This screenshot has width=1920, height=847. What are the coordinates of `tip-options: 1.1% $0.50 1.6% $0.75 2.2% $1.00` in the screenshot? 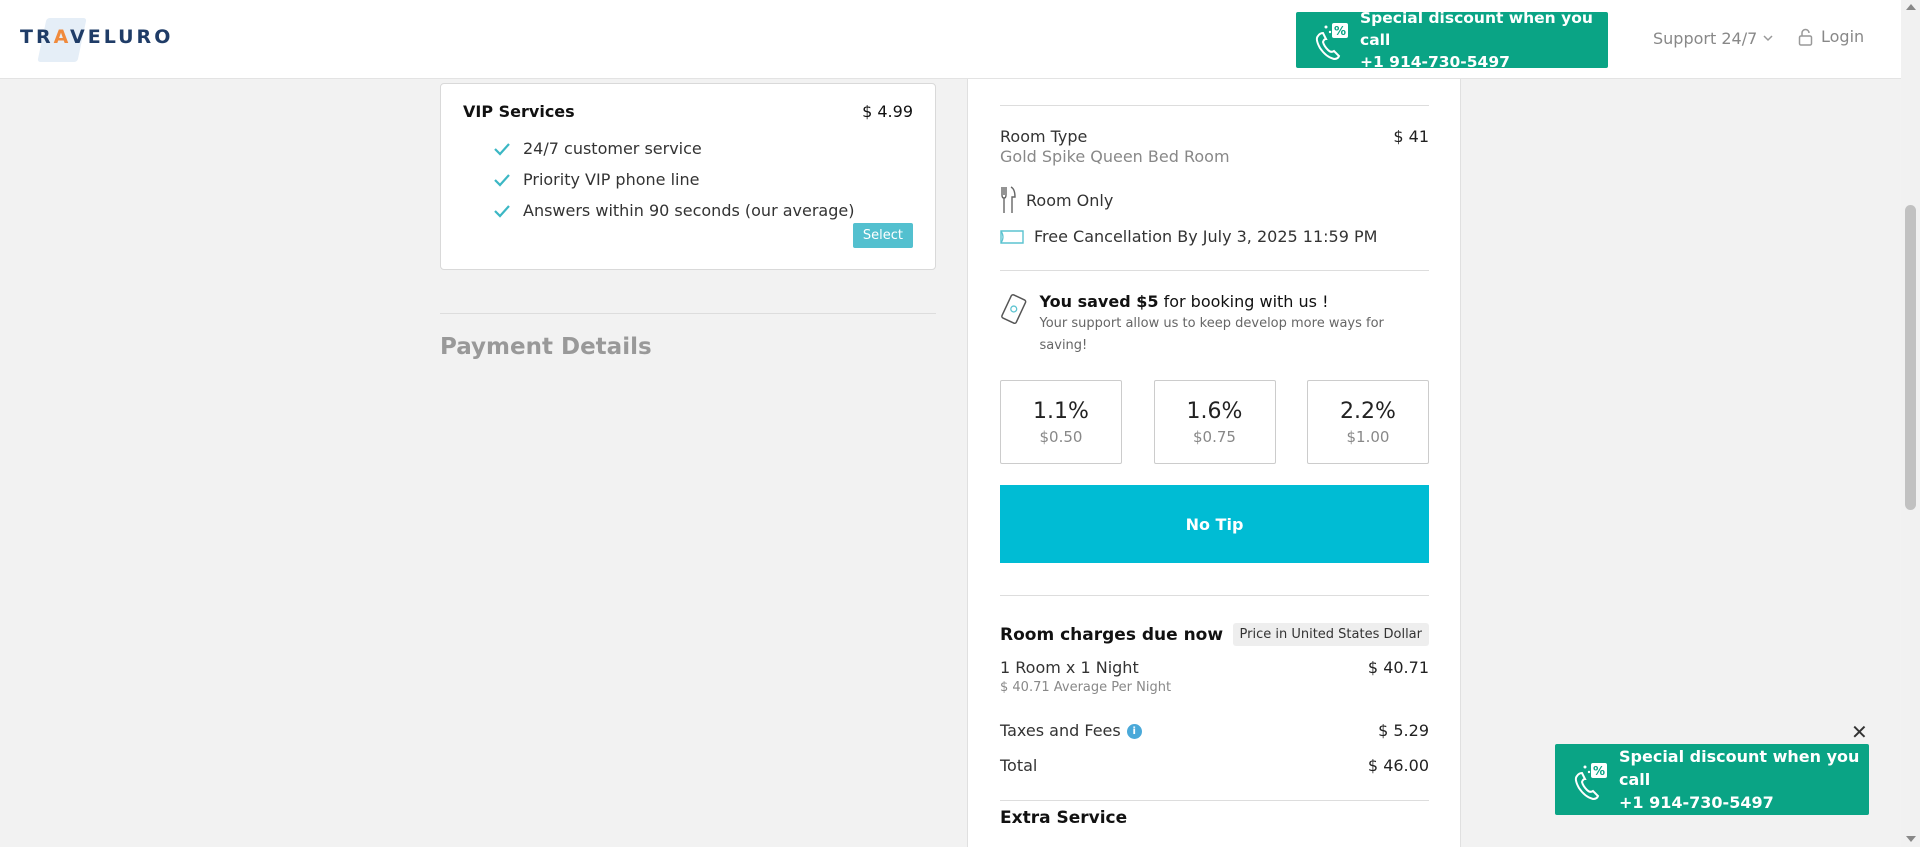 It's located at (1214, 422).